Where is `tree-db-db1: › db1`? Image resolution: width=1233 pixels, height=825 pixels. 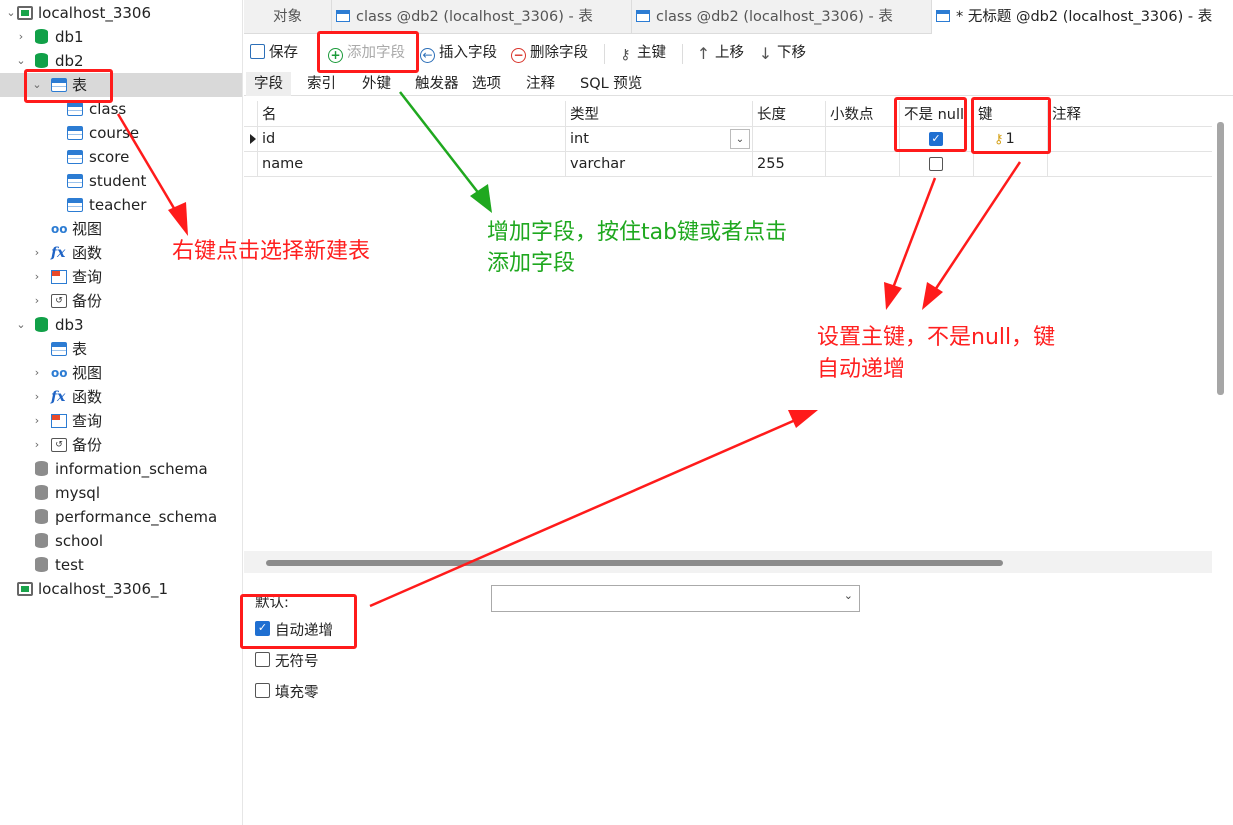 tree-db-db1: › db1 is located at coordinates (121, 37).